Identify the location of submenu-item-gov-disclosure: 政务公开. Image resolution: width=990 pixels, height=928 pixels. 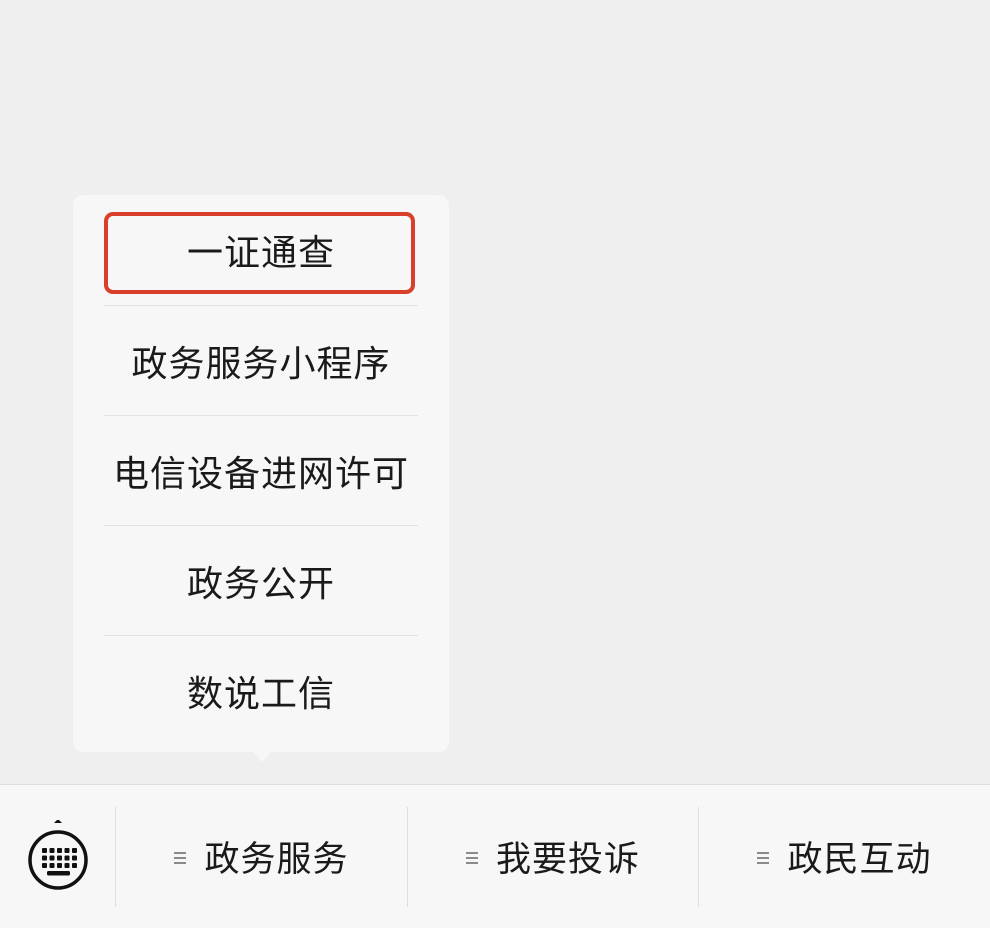
(261, 580).